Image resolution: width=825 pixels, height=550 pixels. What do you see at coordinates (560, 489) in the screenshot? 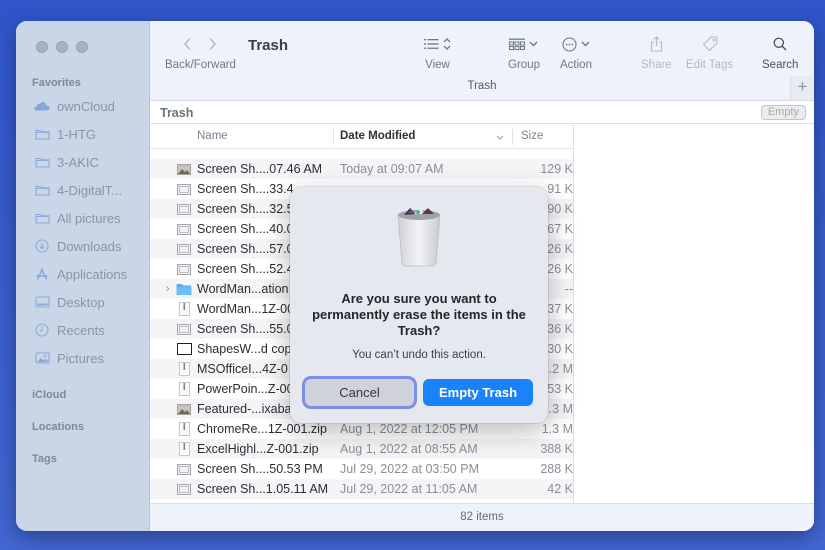
I see `file-size: 42 K` at bounding box center [560, 489].